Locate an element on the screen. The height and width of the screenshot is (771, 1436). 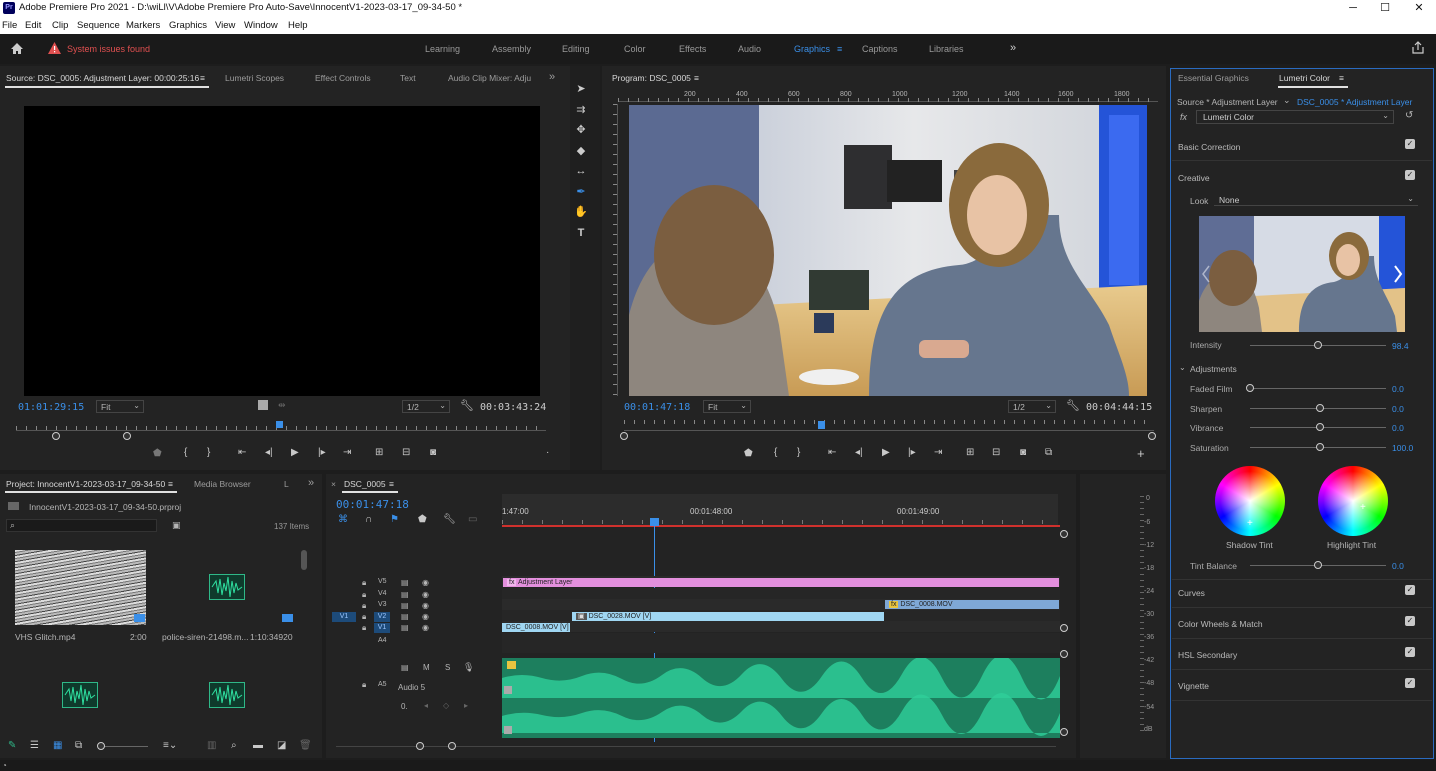
program-step-forward-icon: |▸ is located at coordinates (912, 452).